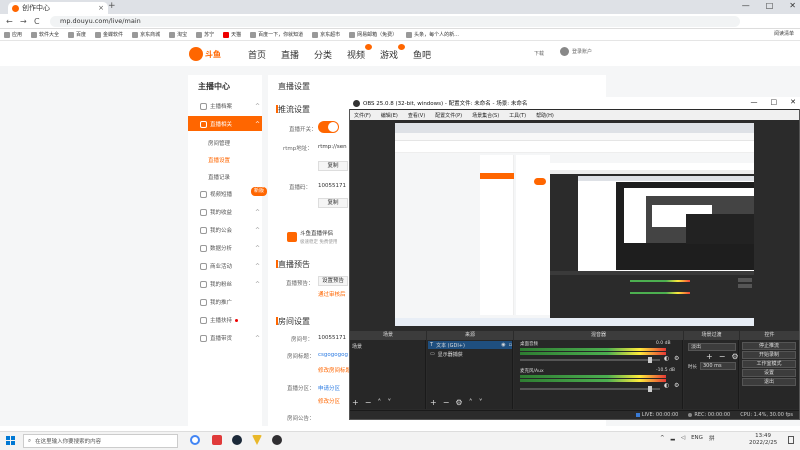  I want to click on bookmark-item: 京东超市, so click(326, 34).